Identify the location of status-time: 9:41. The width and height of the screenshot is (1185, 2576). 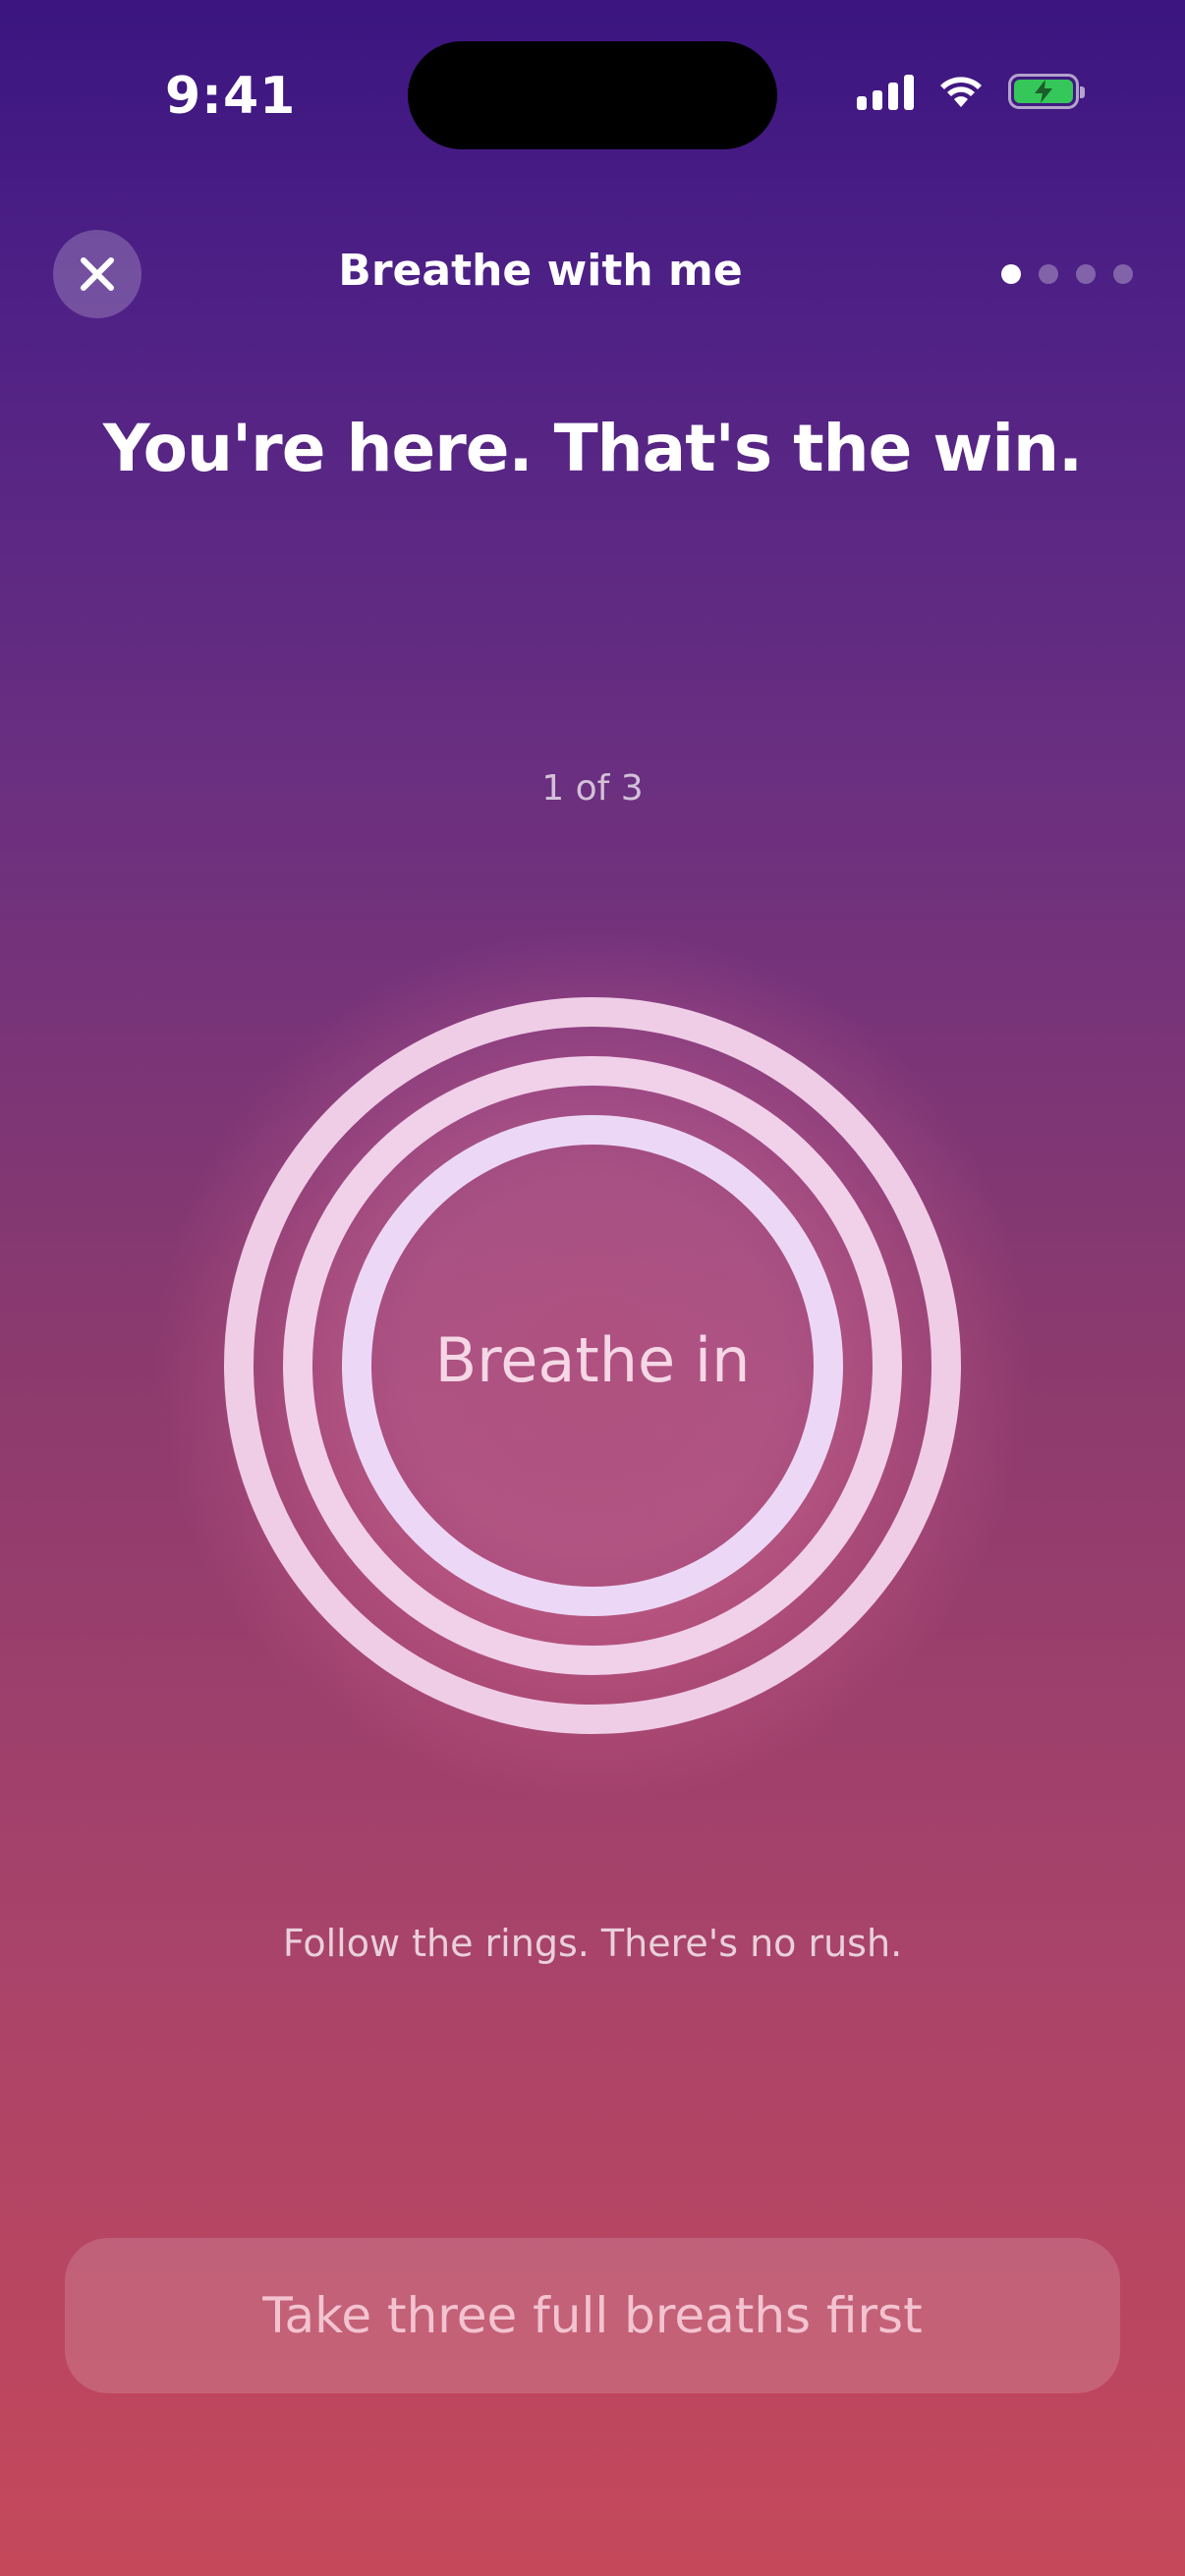
(231, 96).